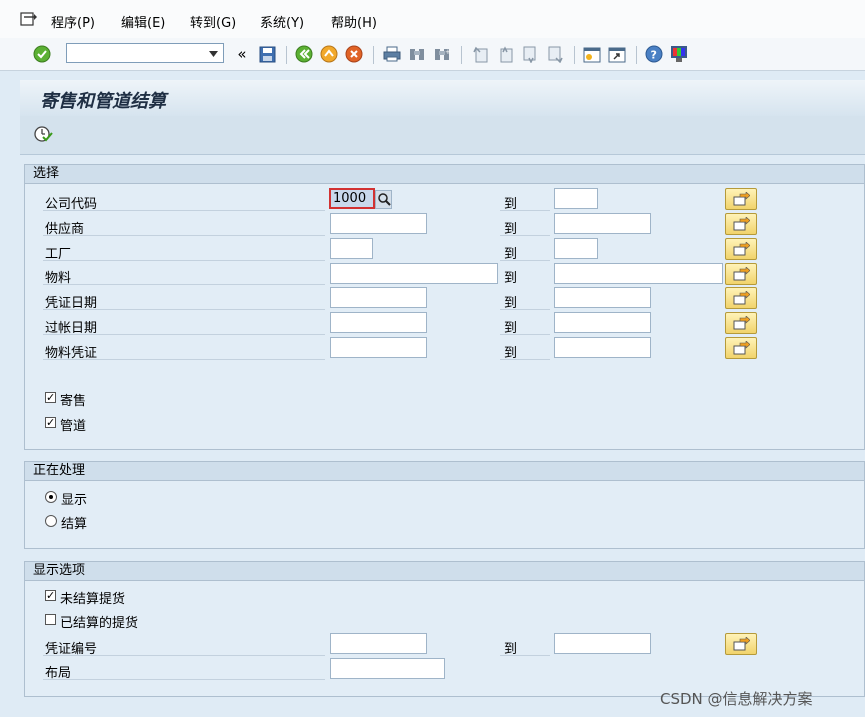 The image size is (865, 717). I want to click on company-code-search-button, so click(383, 199).